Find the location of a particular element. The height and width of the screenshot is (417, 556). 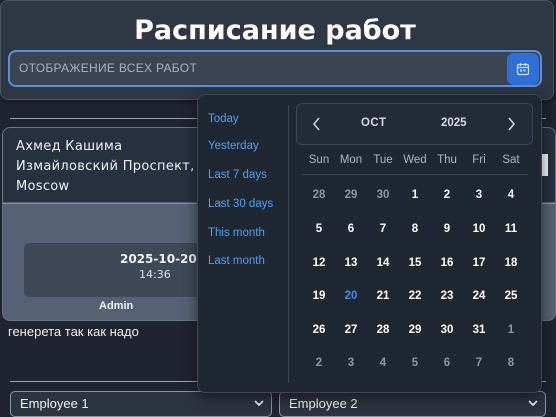

calendar-day: 21 is located at coordinates (383, 296).